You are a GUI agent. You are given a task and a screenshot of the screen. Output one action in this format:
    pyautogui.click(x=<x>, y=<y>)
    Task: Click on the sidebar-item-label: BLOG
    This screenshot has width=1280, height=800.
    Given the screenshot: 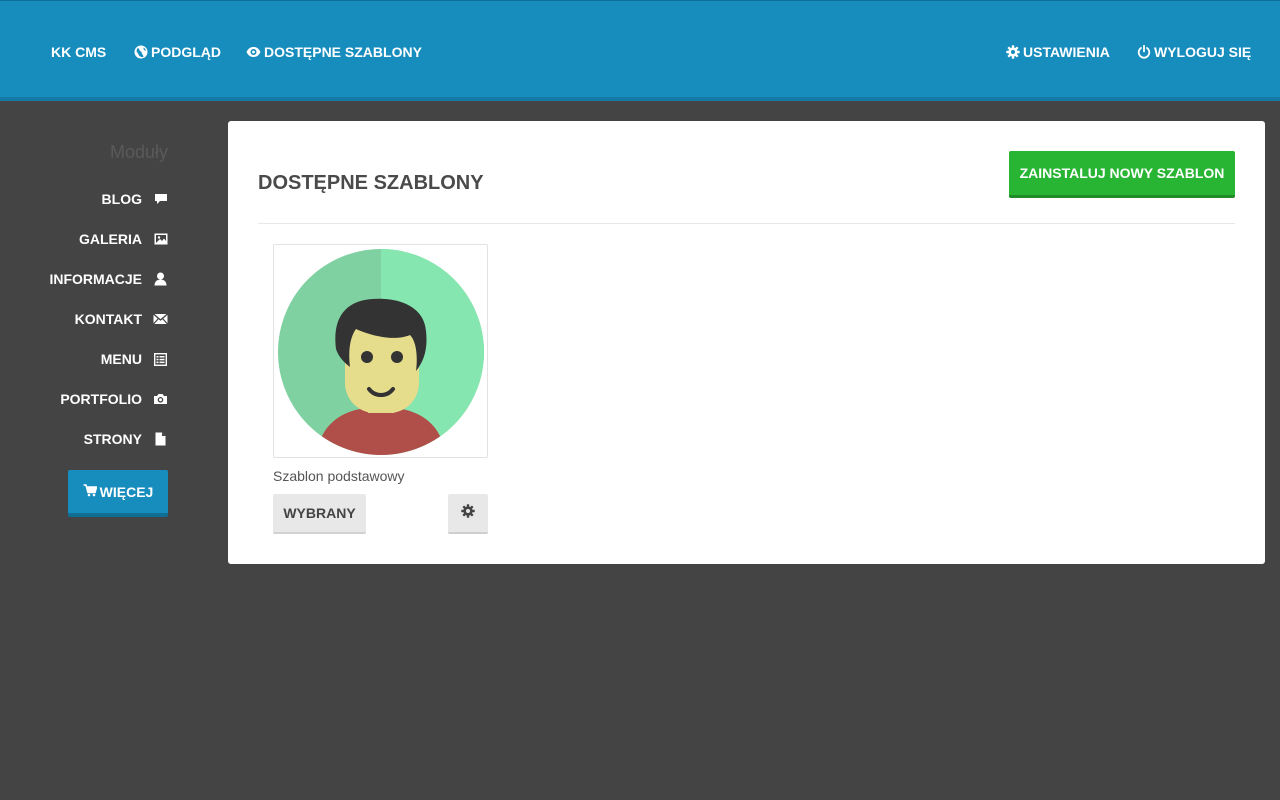 What is the action you would take?
    pyautogui.click(x=121, y=199)
    